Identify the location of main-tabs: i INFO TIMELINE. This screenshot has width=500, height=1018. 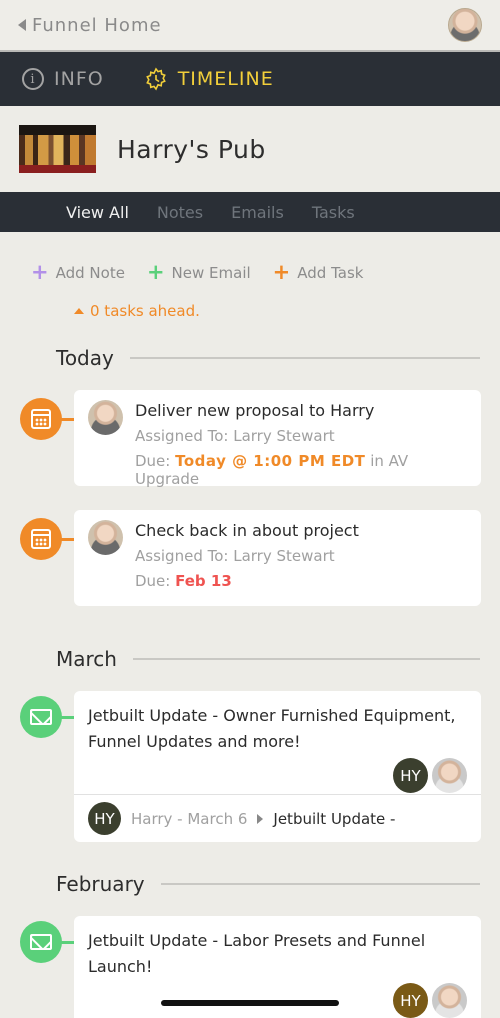
(250, 79).